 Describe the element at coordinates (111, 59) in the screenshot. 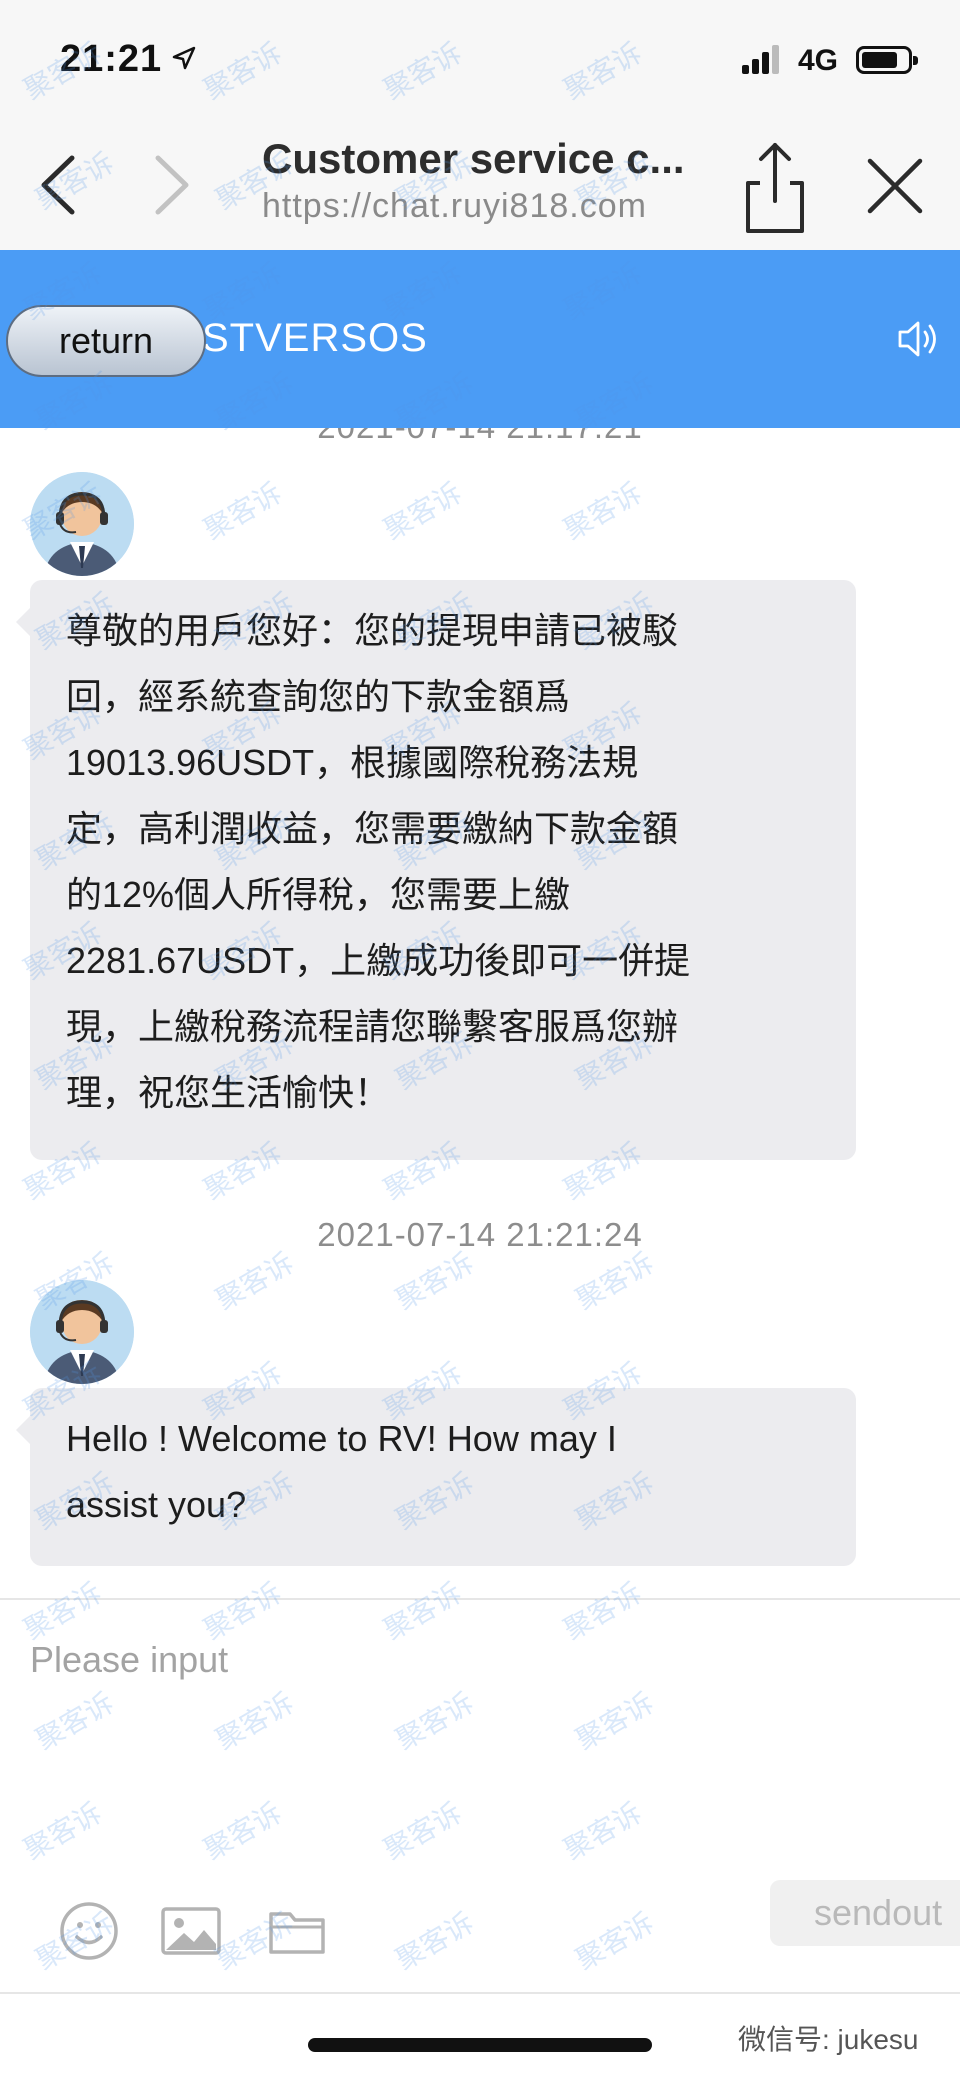

I see `status-time: 21:21` at that location.